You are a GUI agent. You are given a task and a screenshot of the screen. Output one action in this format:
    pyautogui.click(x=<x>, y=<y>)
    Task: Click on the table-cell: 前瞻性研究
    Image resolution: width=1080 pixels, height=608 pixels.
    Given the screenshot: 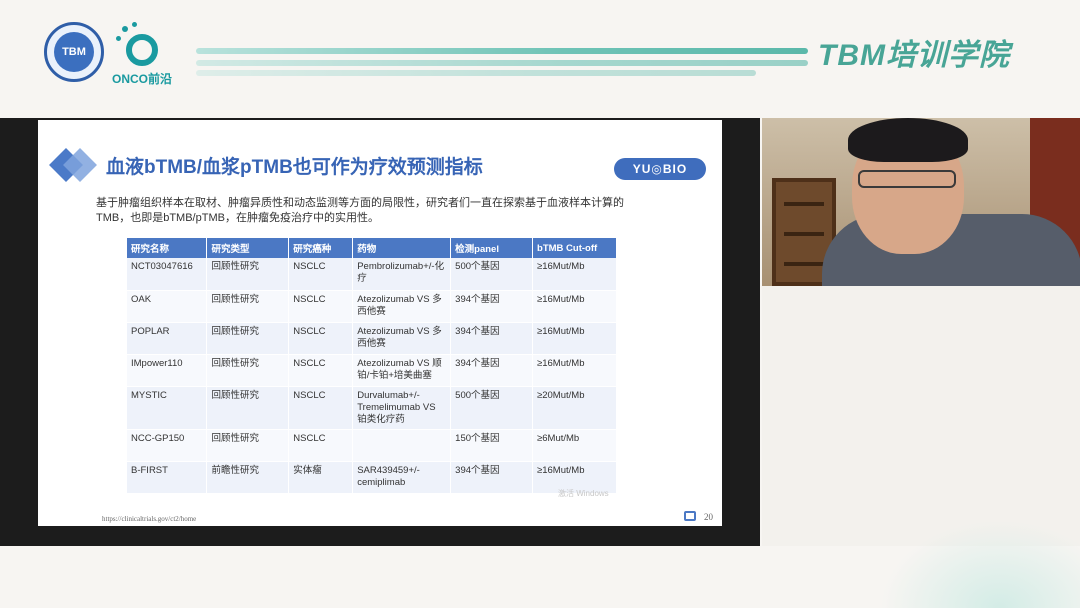 What is the action you would take?
    pyautogui.click(x=248, y=477)
    